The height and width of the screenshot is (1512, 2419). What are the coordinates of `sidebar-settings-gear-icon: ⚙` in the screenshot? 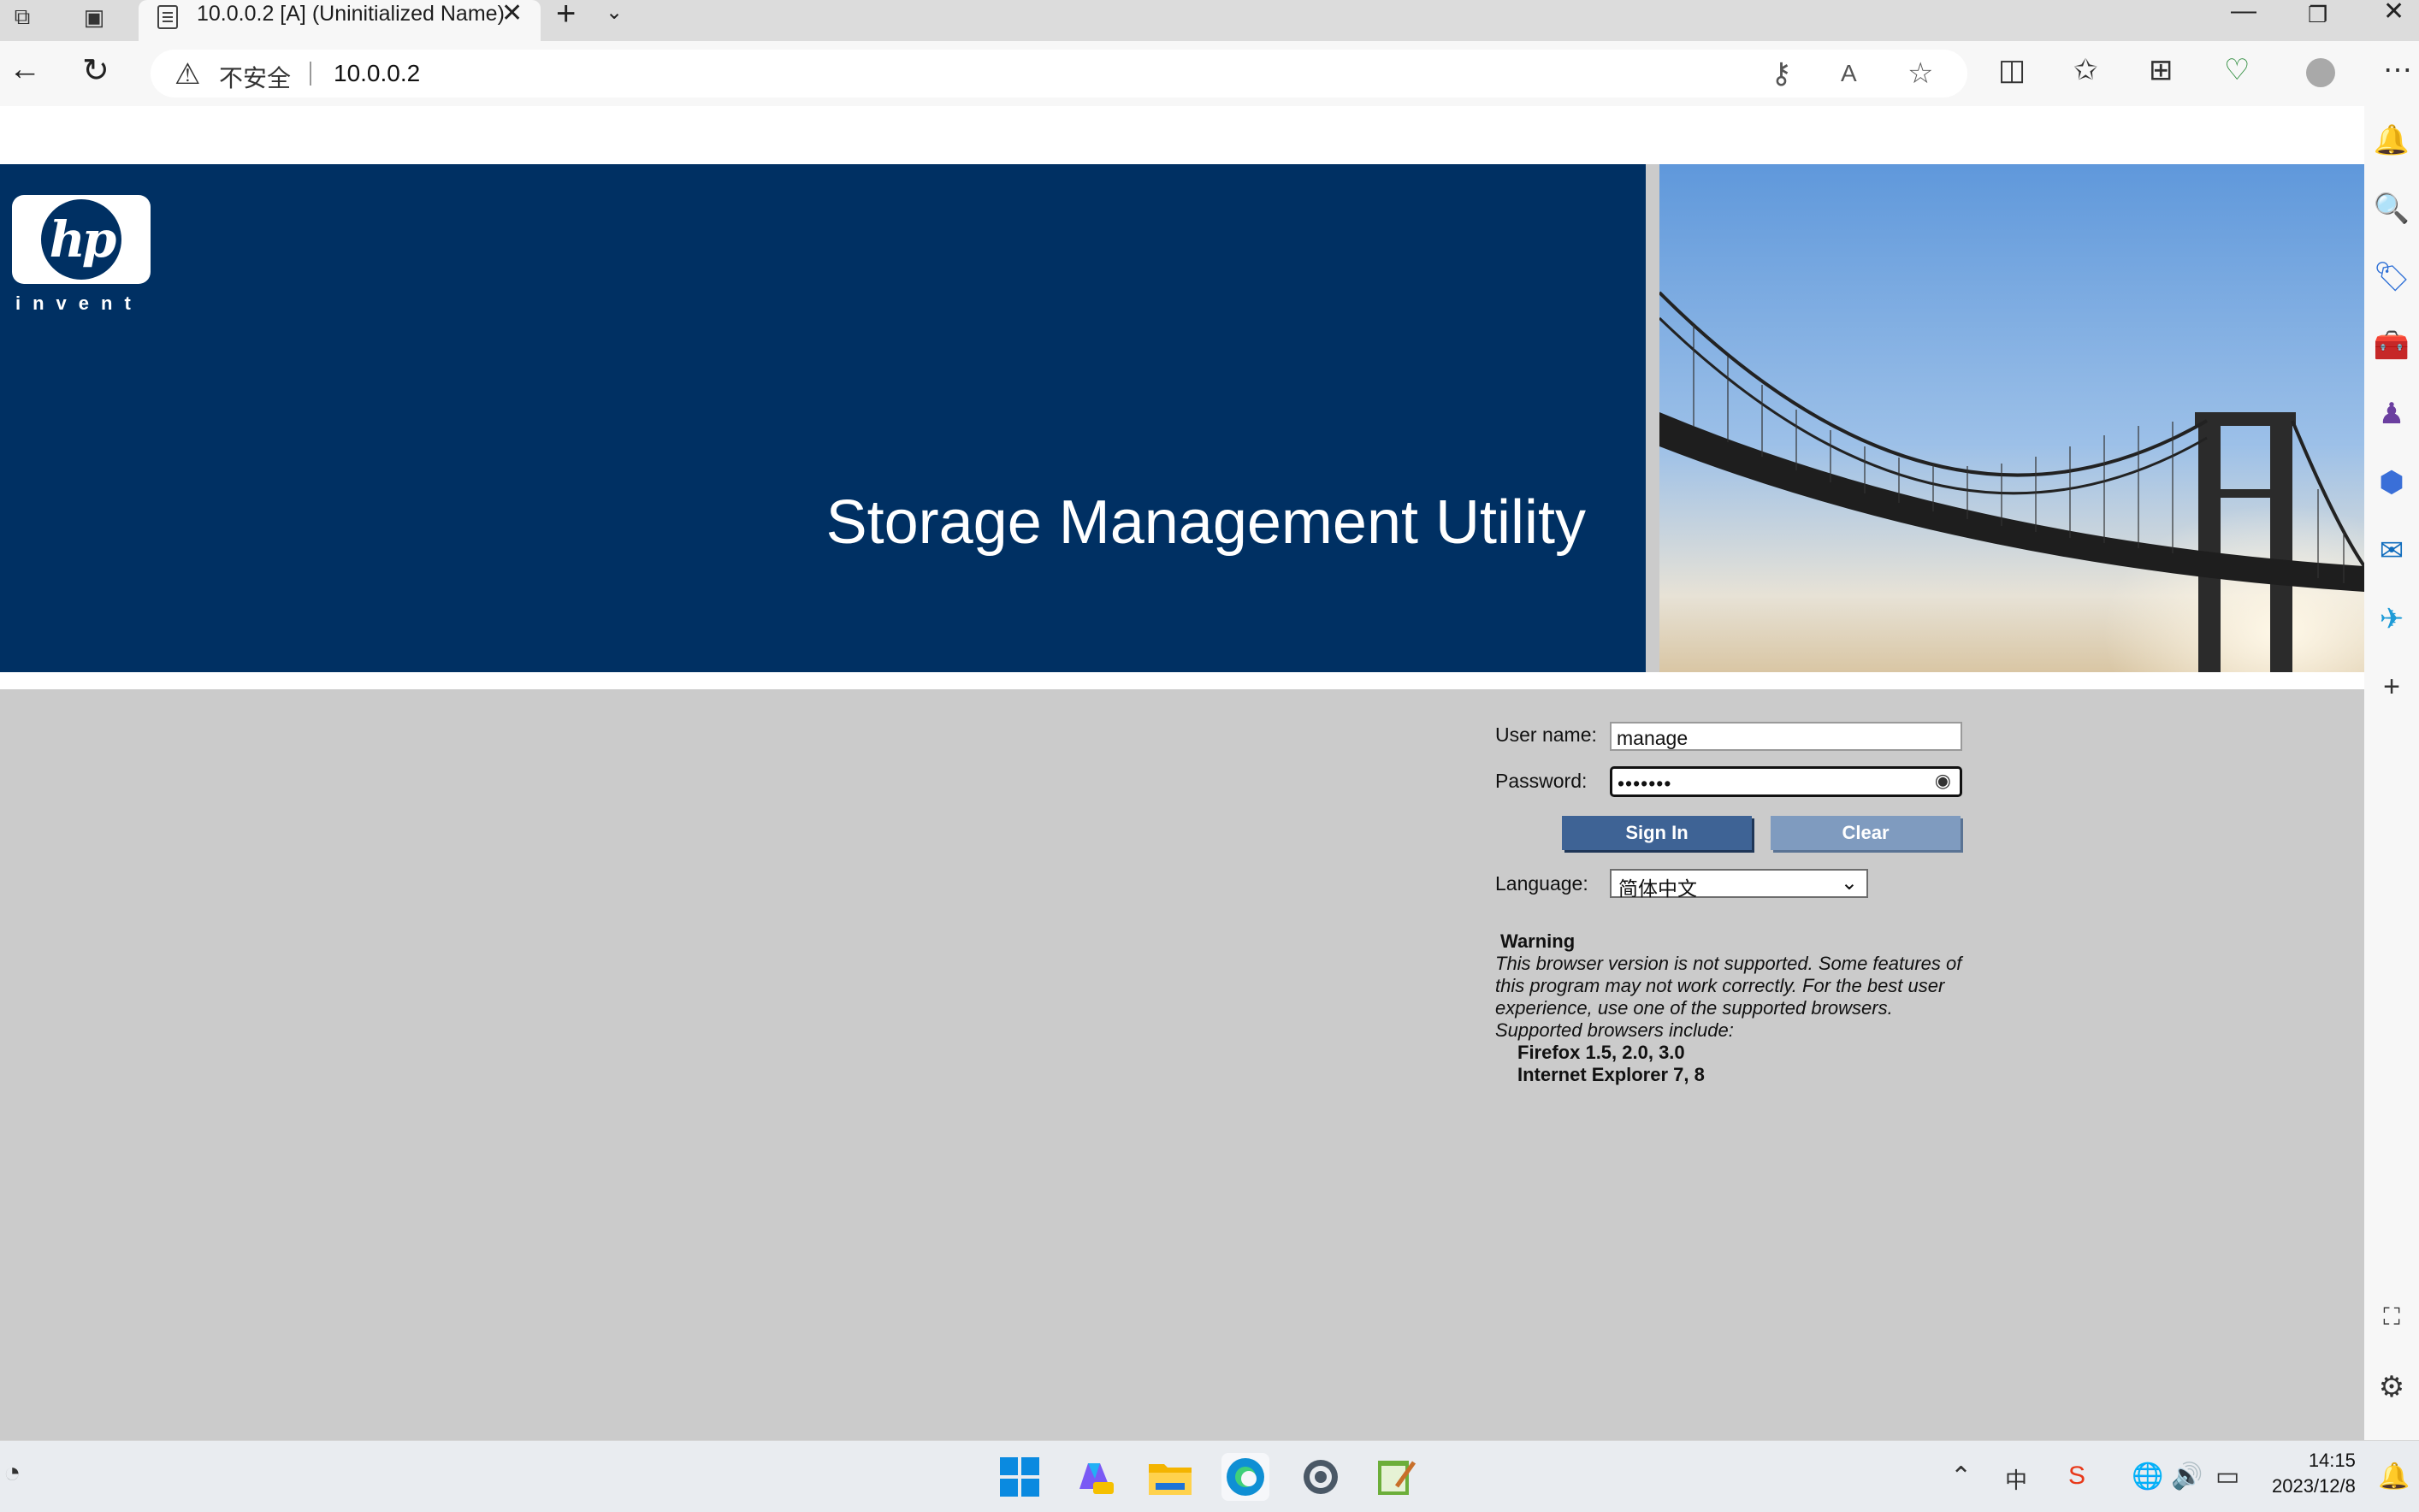 It's located at (2391, 1387).